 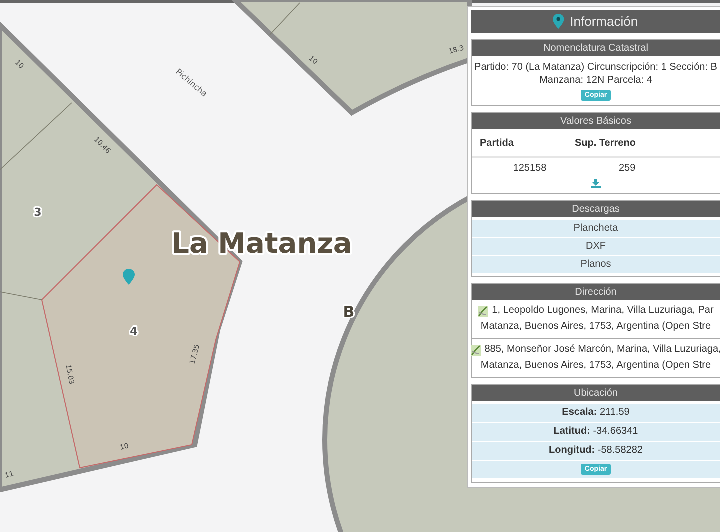 I want to click on parcel-number: 3, so click(x=38, y=212).